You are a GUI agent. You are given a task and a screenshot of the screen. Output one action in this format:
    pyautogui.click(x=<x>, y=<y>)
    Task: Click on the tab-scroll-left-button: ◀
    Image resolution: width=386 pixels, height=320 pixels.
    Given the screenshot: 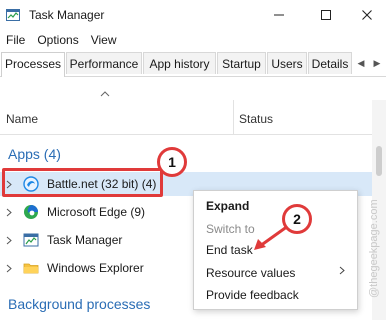 What is the action you would take?
    pyautogui.click(x=361, y=63)
    